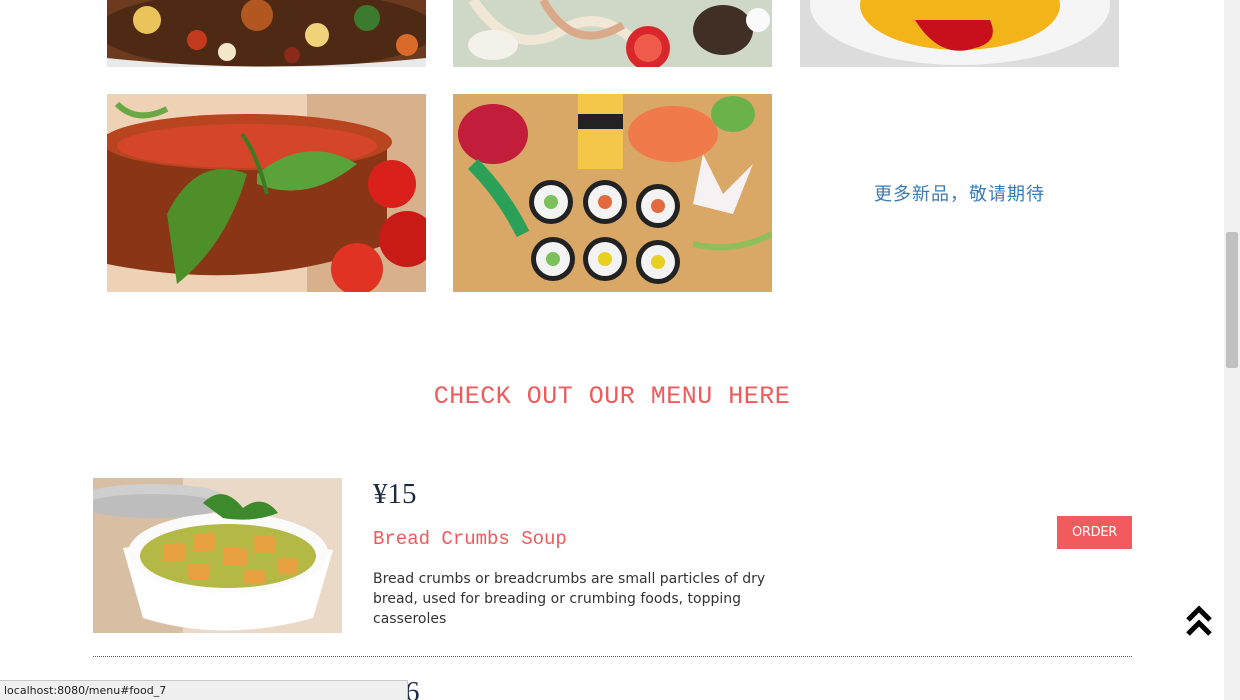 The image size is (1240, 700). What do you see at coordinates (266, 33) in the screenshot?
I see `food-image-salad` at bounding box center [266, 33].